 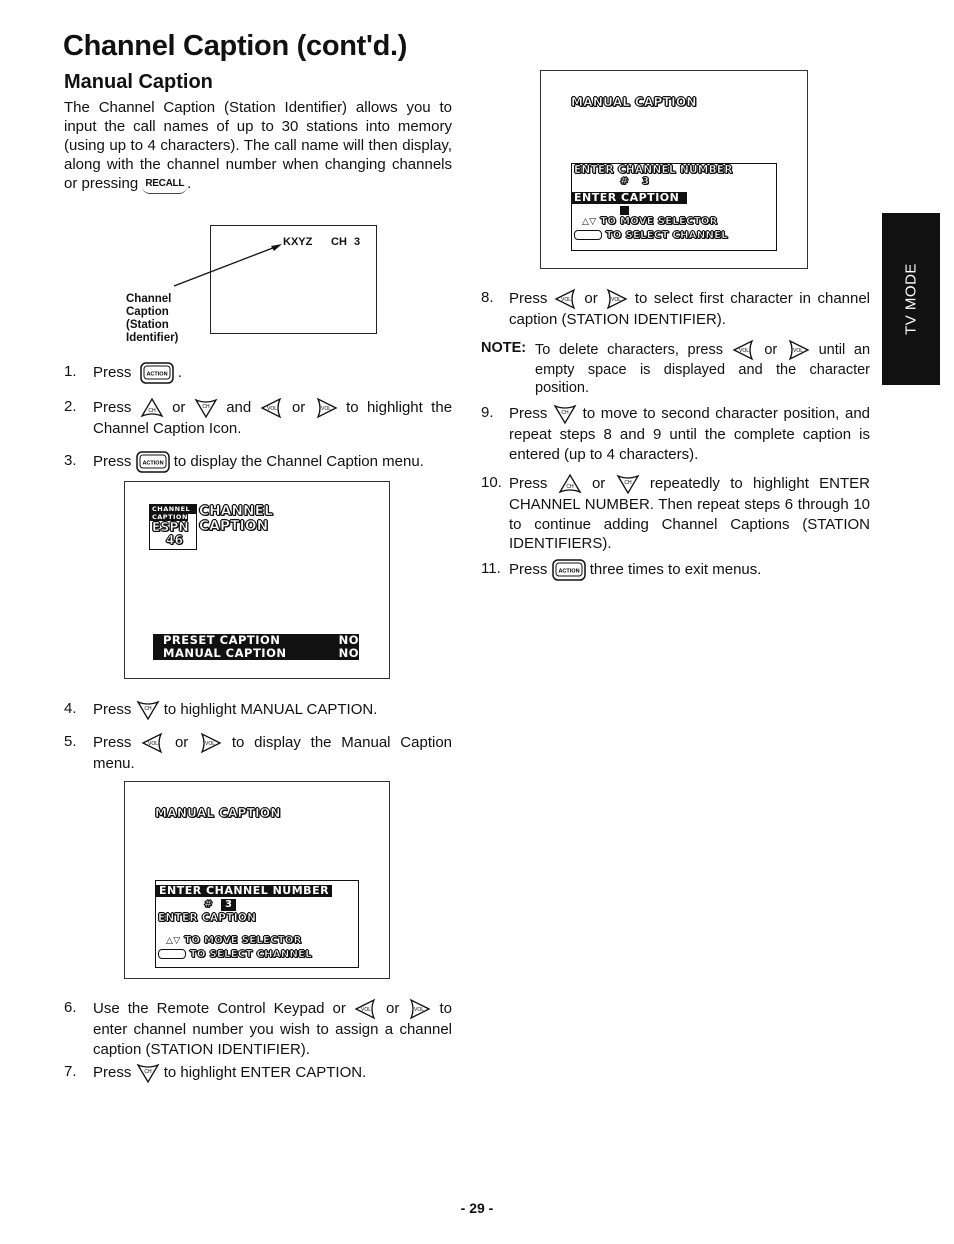 What do you see at coordinates (487, 297) in the screenshot?
I see `step-number: 8.` at bounding box center [487, 297].